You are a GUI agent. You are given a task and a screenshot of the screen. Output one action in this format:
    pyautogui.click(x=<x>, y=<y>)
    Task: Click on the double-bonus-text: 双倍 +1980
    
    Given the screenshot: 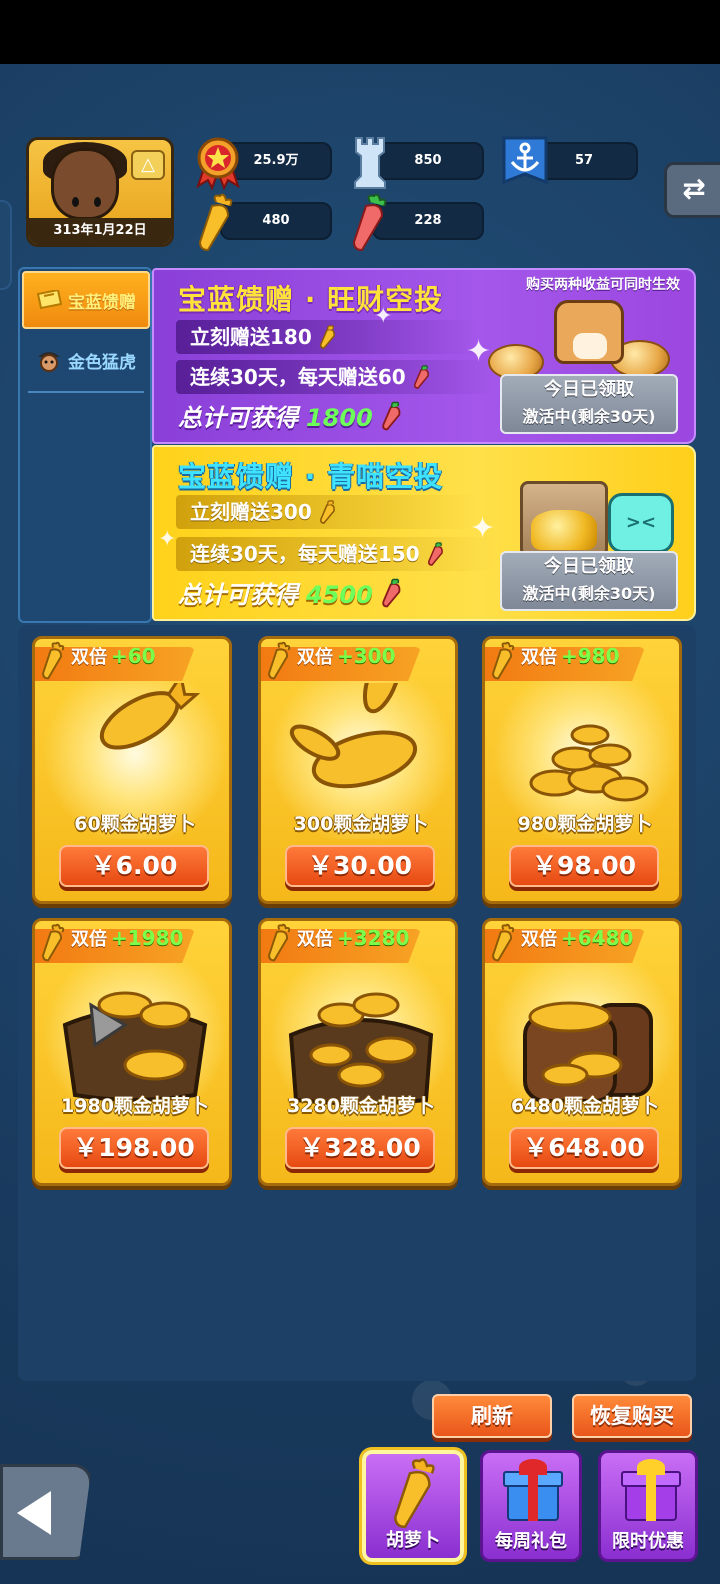 What is the action you would take?
    pyautogui.click(x=127, y=939)
    